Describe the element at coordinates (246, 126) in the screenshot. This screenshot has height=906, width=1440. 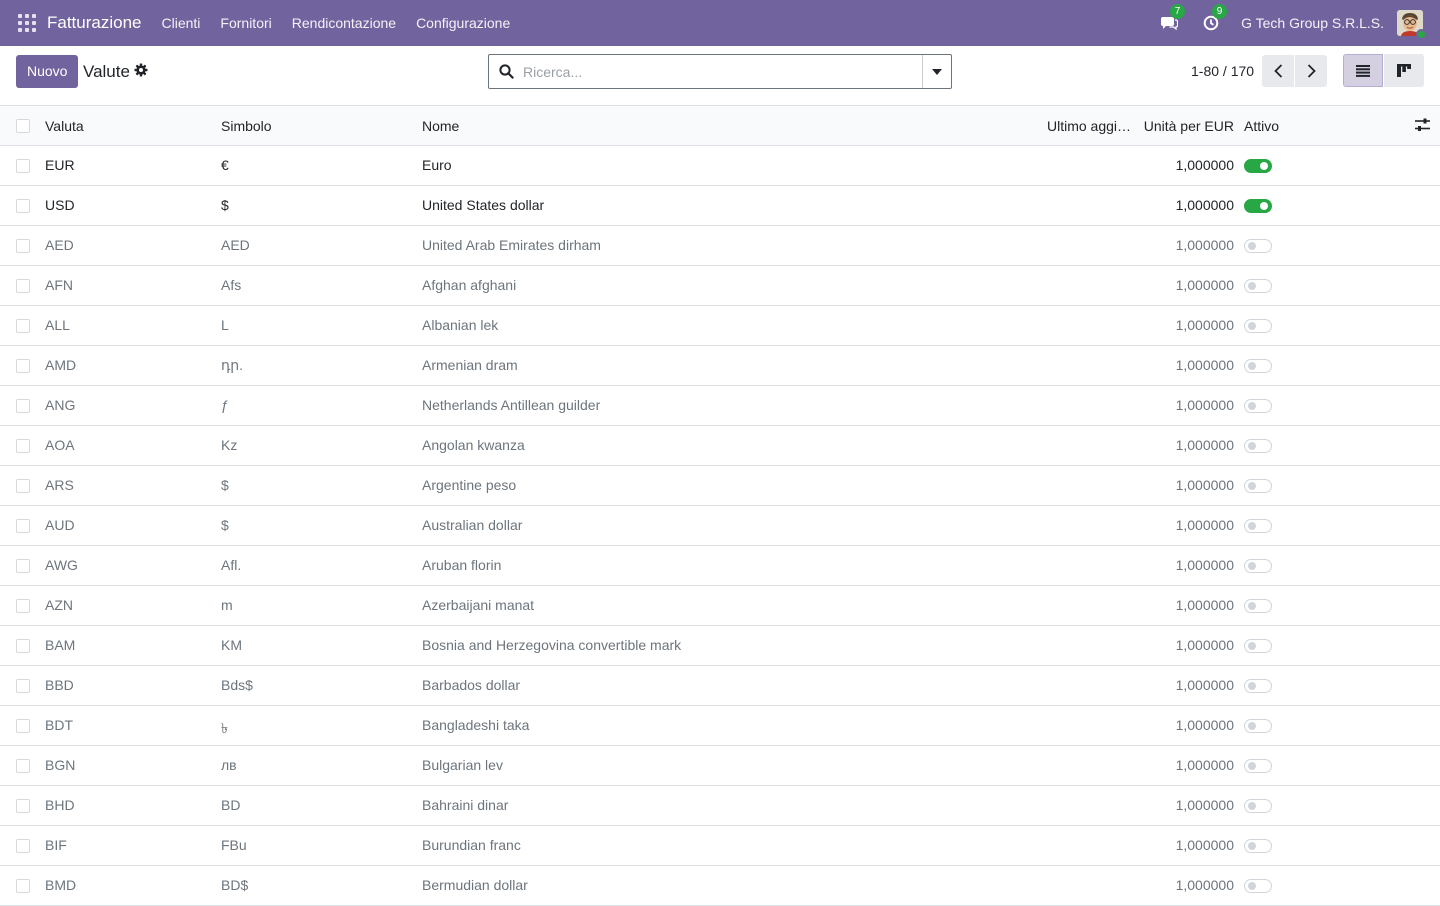
I see `column-header-simbolo: Simbolo` at that location.